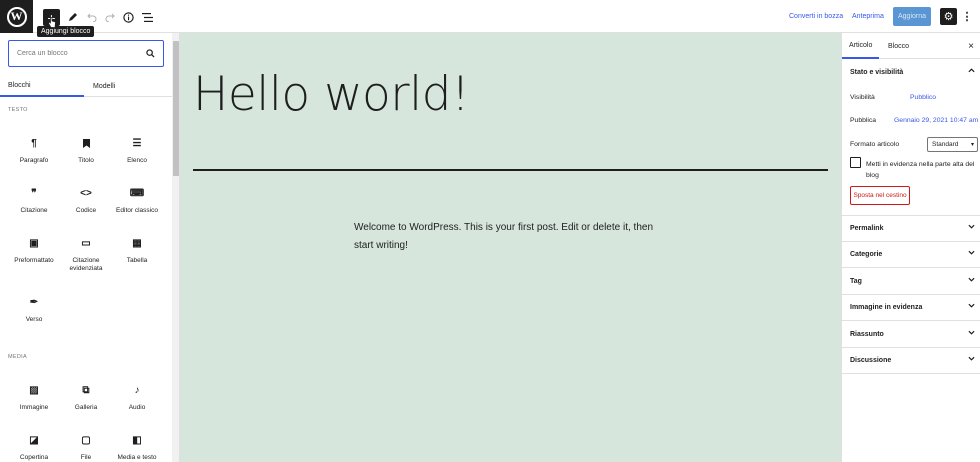 The image size is (980, 462). Describe the element at coordinates (137, 150) in the screenshot. I see `block-list: ☰ Elenco` at that location.